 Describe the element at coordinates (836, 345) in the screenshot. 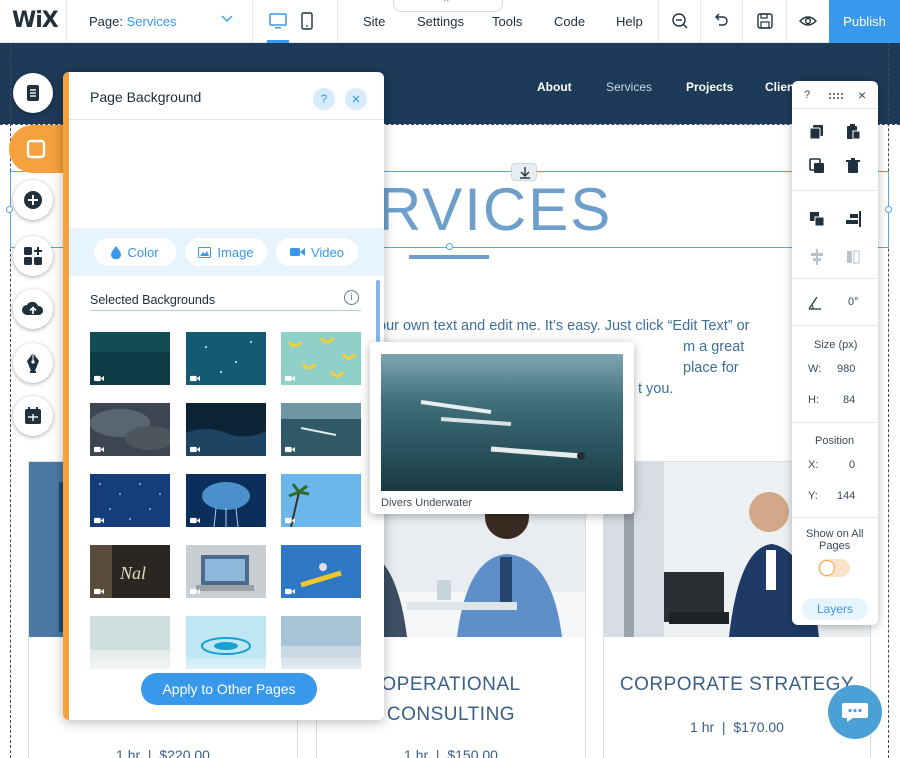

I see `size-label: Size (px)` at that location.